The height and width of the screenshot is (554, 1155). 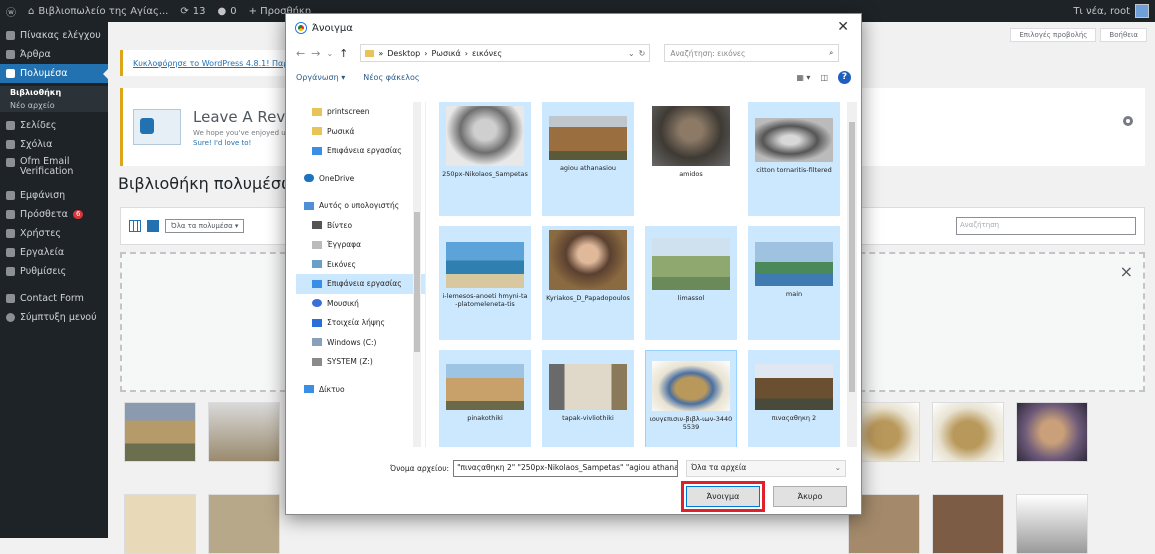 What do you see at coordinates (226, 11) in the screenshot?
I see `comments-link: ● 0` at bounding box center [226, 11].